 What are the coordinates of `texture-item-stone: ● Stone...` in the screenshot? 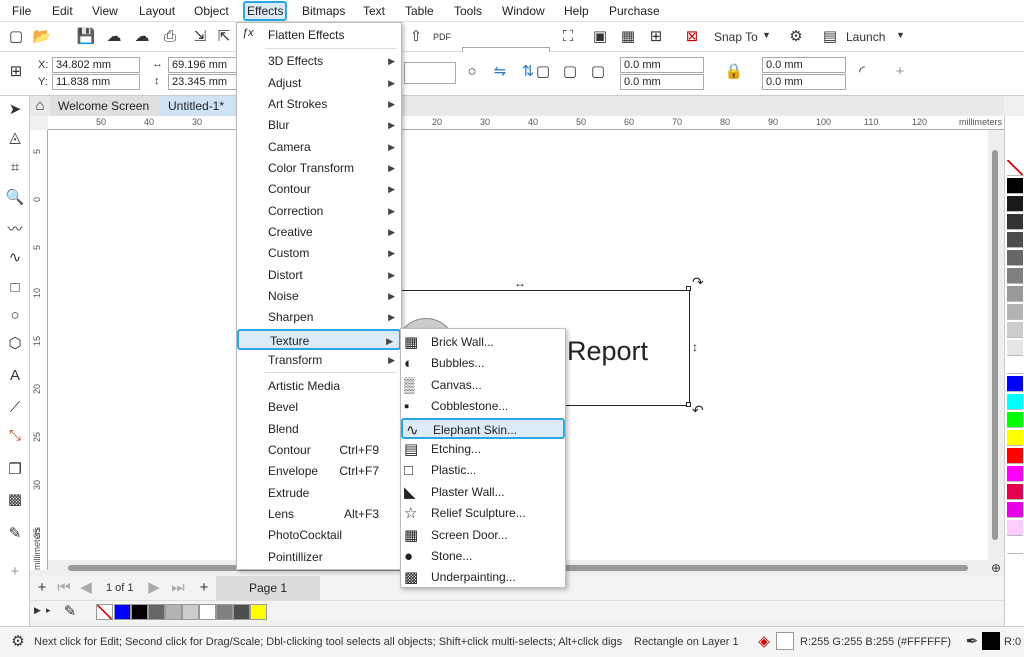 It's located at (483, 556).